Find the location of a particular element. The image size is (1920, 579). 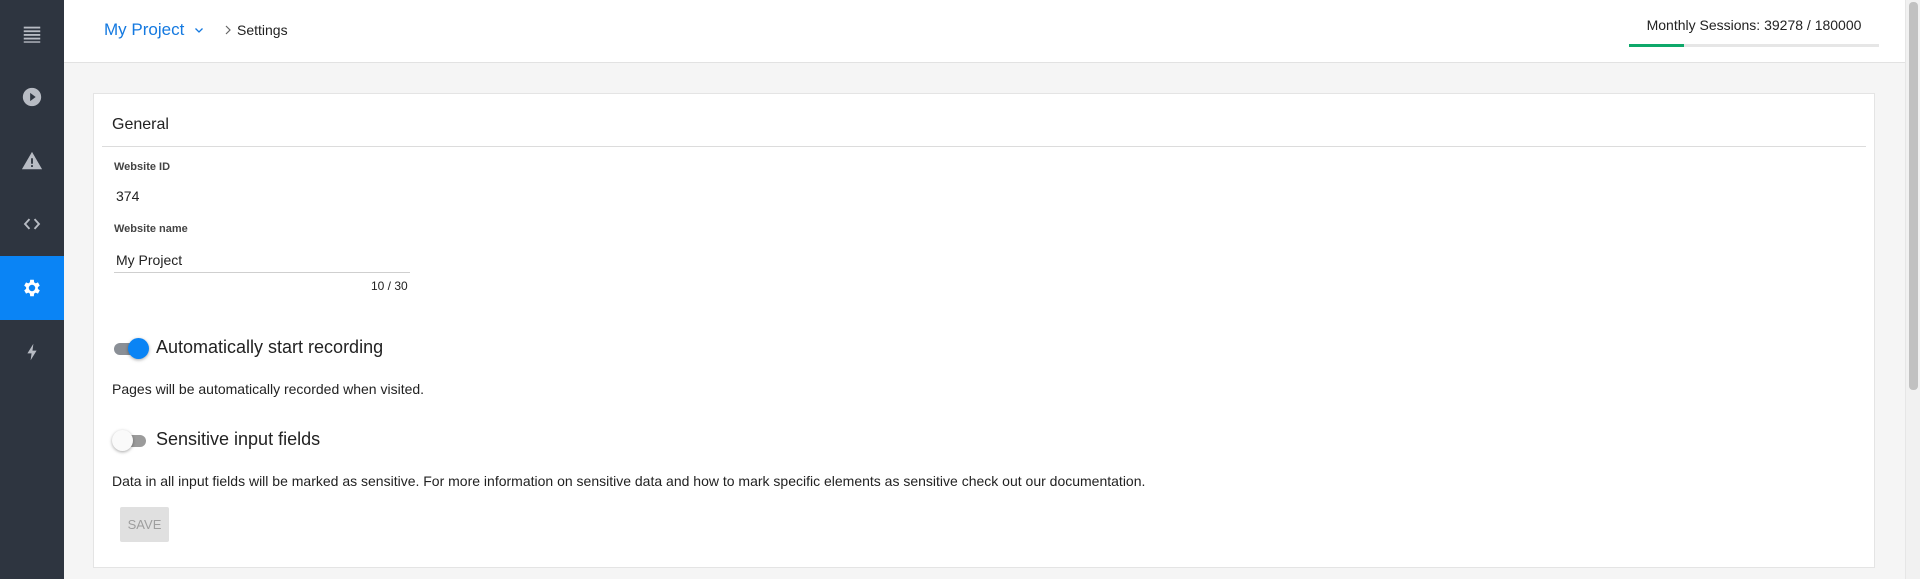

sessions-progress-bar is located at coordinates (1754, 45).